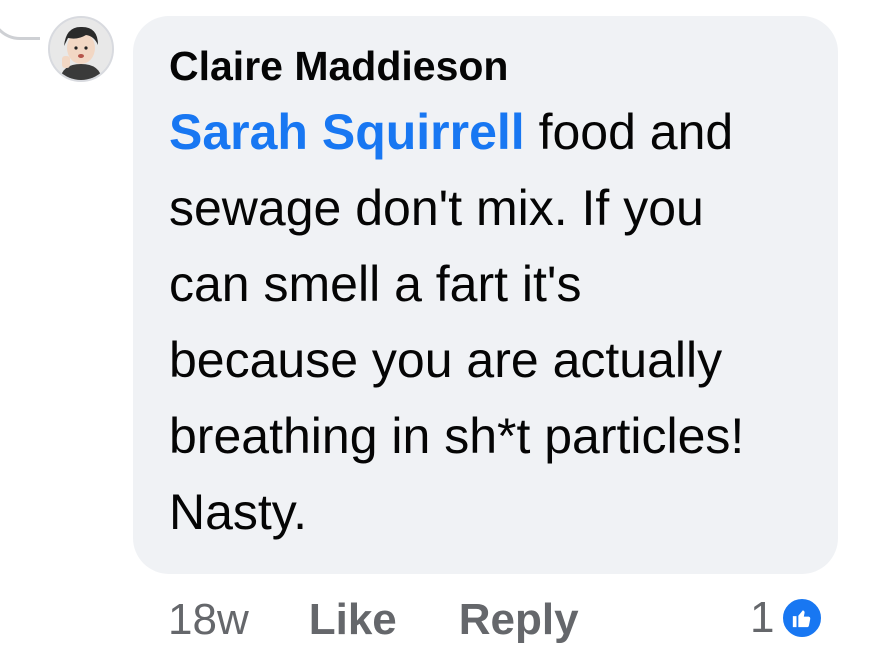 This screenshot has height=662, width=873. Describe the element at coordinates (762, 617) in the screenshot. I see `reaction-count: 1` at that location.